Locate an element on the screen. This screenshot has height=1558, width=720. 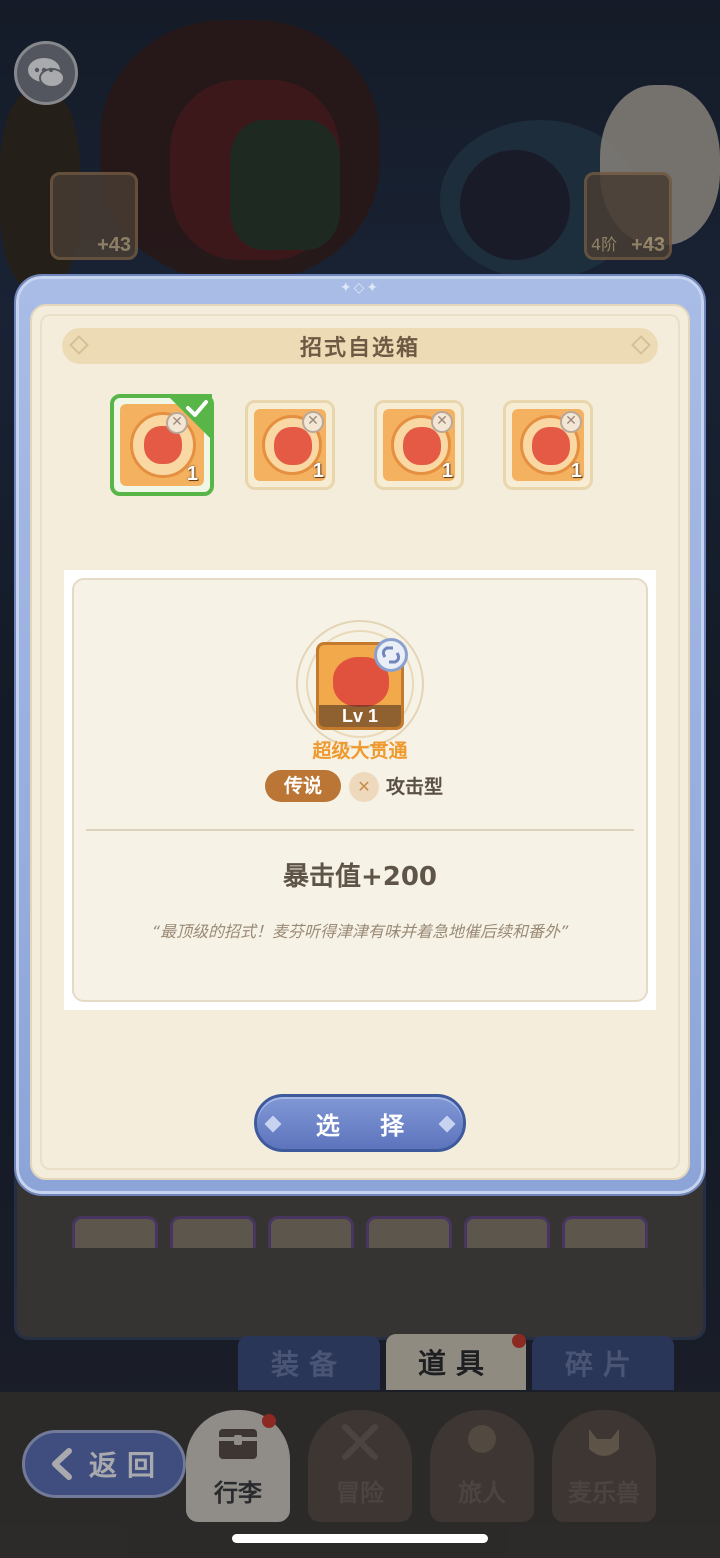
skill-option-3: ✕ 1 is located at coordinates (419, 445).